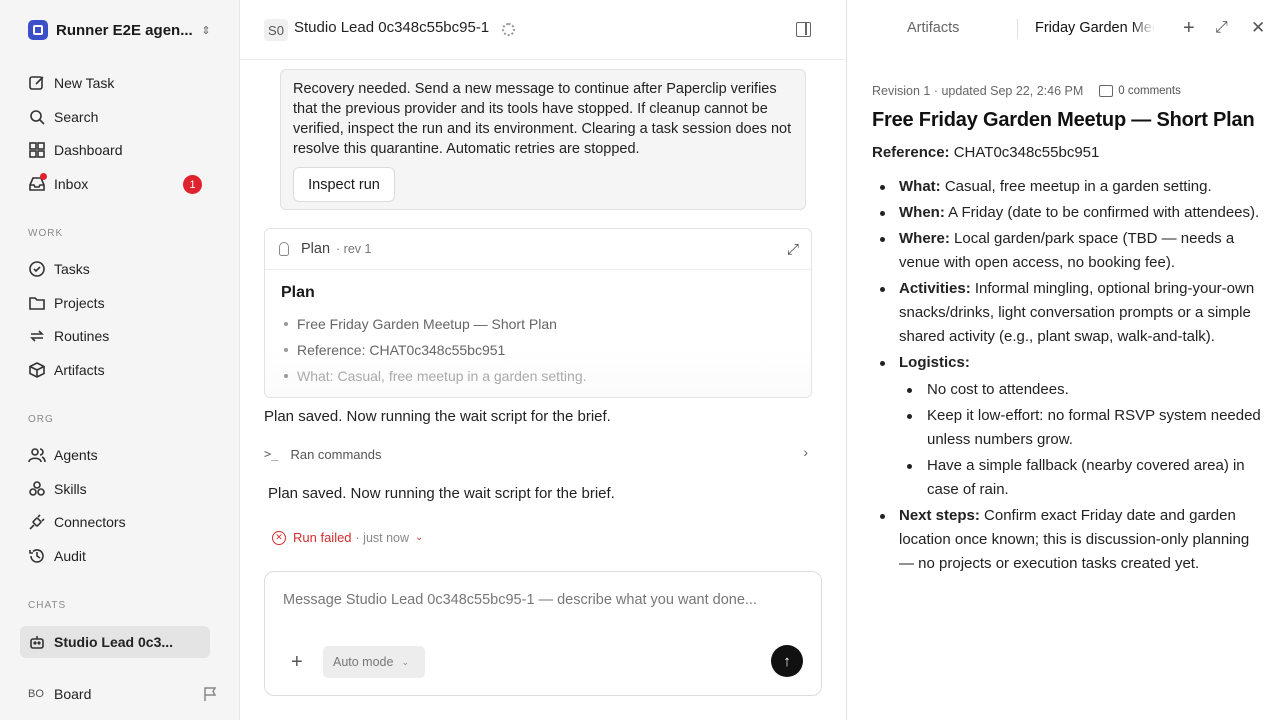 Image resolution: width=1280 pixels, height=720 pixels. Describe the element at coordinates (72, 269) in the screenshot. I see `nav-tasks-label: Tasks` at that location.